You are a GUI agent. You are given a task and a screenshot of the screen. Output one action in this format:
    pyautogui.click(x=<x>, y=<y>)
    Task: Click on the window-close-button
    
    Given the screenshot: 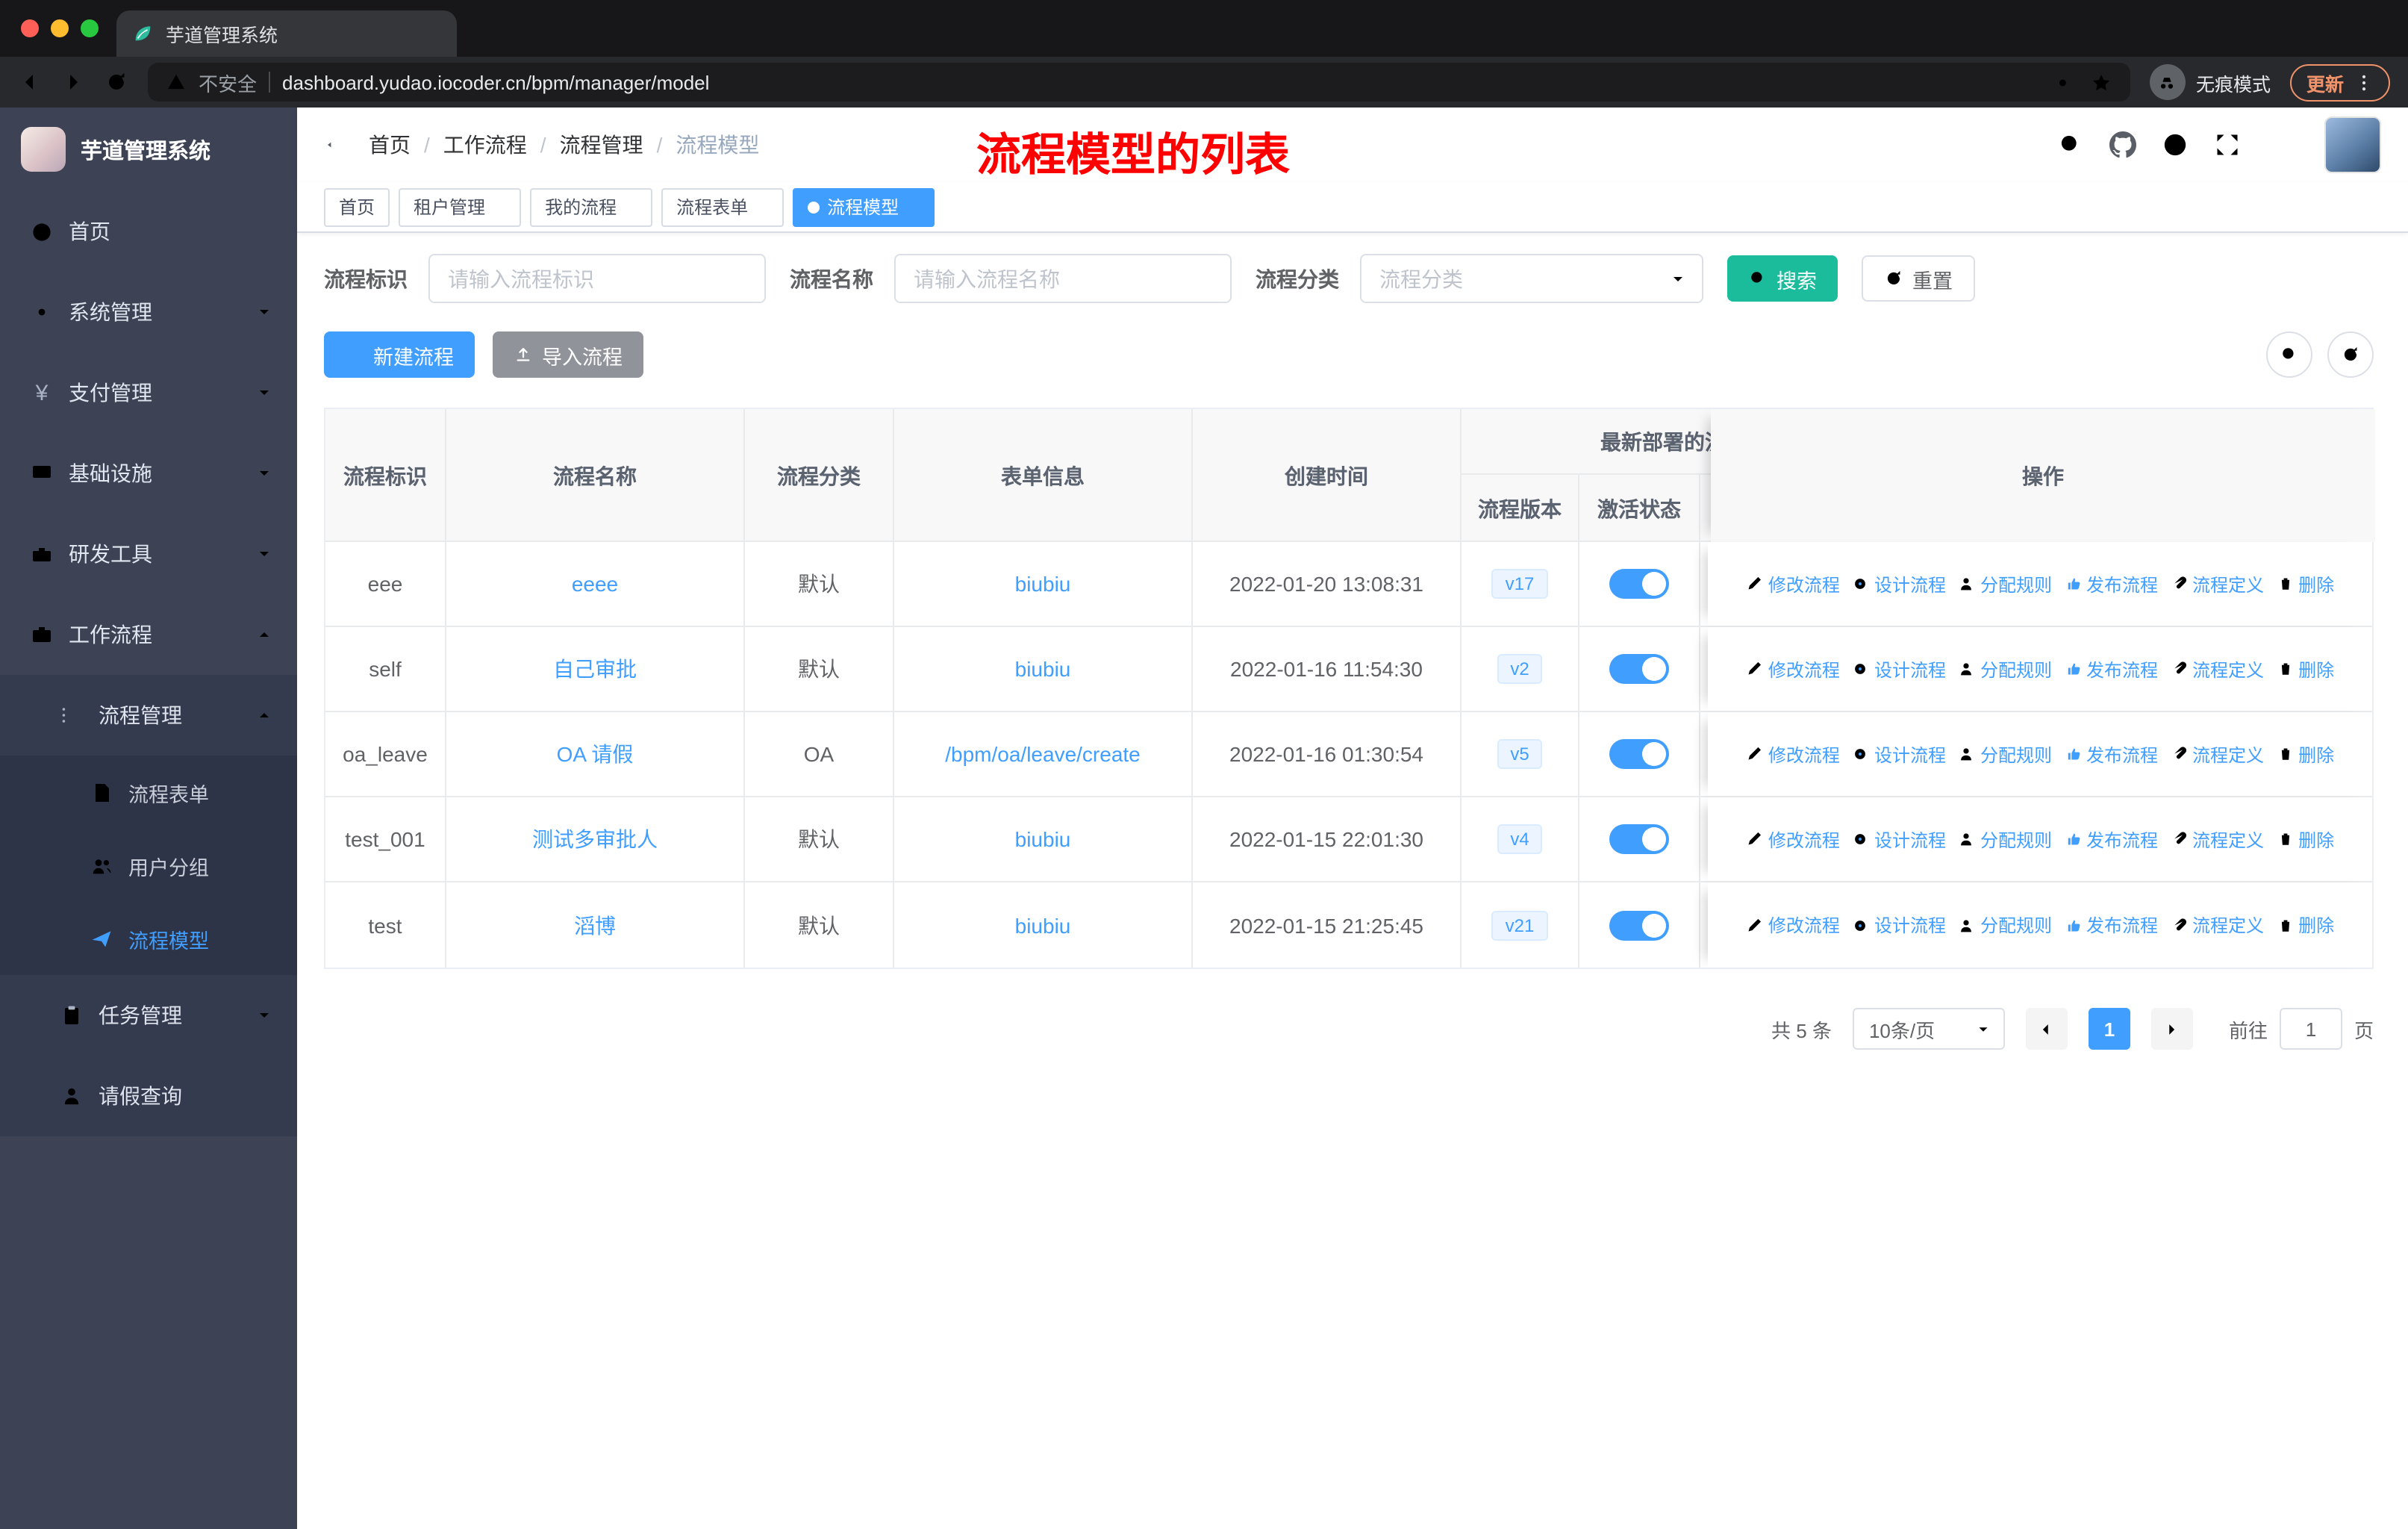 What is the action you would take?
    pyautogui.click(x=30, y=28)
    